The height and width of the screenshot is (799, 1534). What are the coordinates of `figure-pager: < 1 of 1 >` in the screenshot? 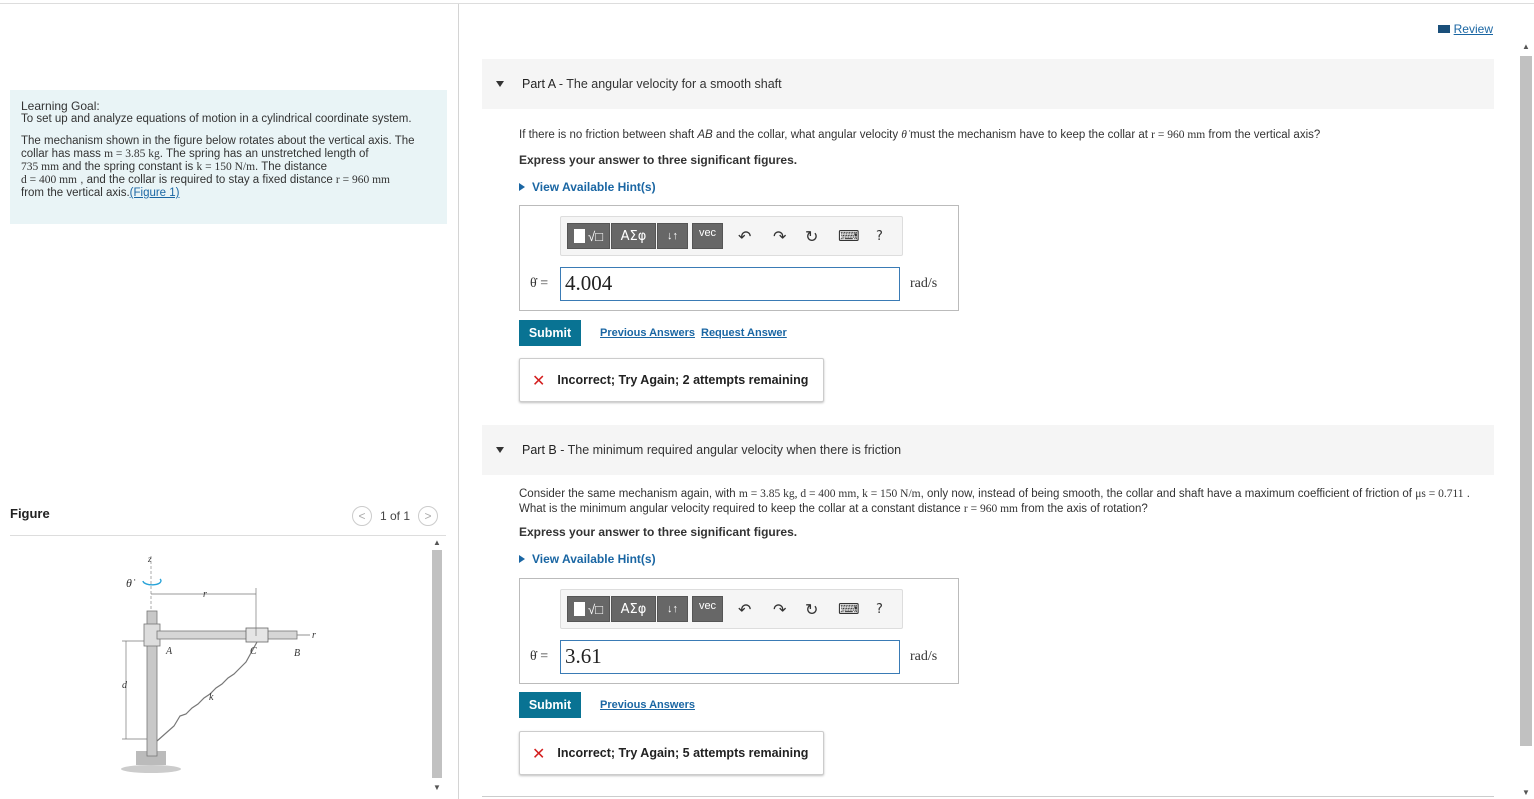 It's located at (395, 516).